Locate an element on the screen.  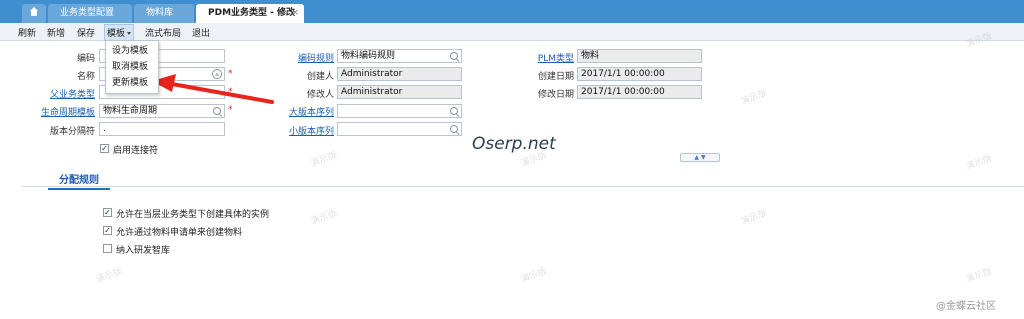
create-date-label: 创建日期 is located at coordinates (555, 77).